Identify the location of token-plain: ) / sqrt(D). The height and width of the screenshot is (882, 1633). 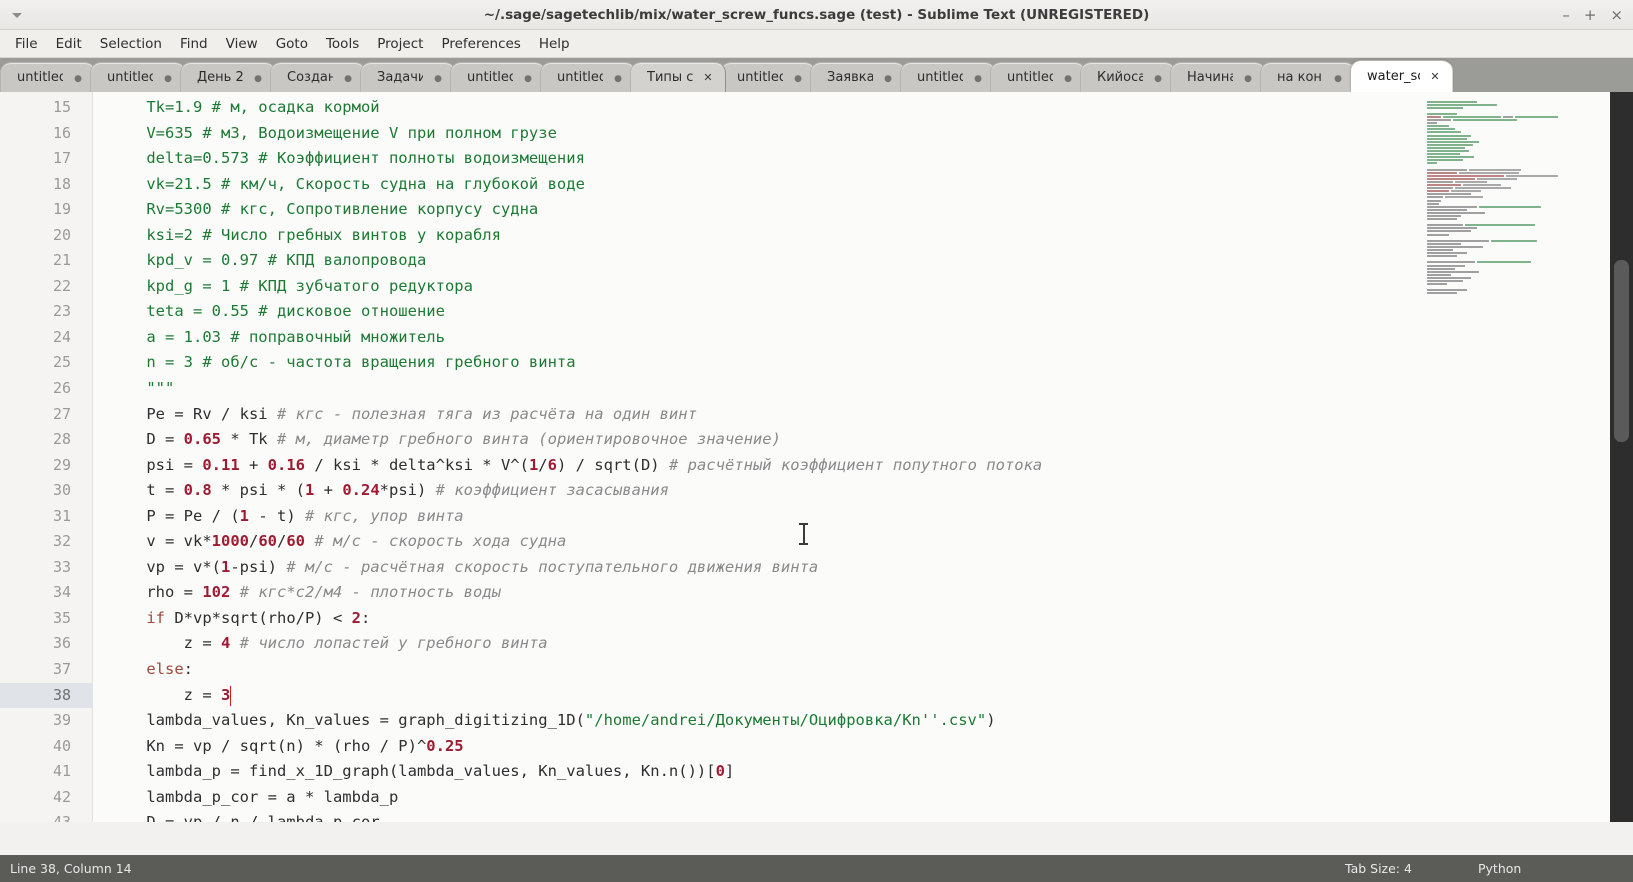
(612, 464).